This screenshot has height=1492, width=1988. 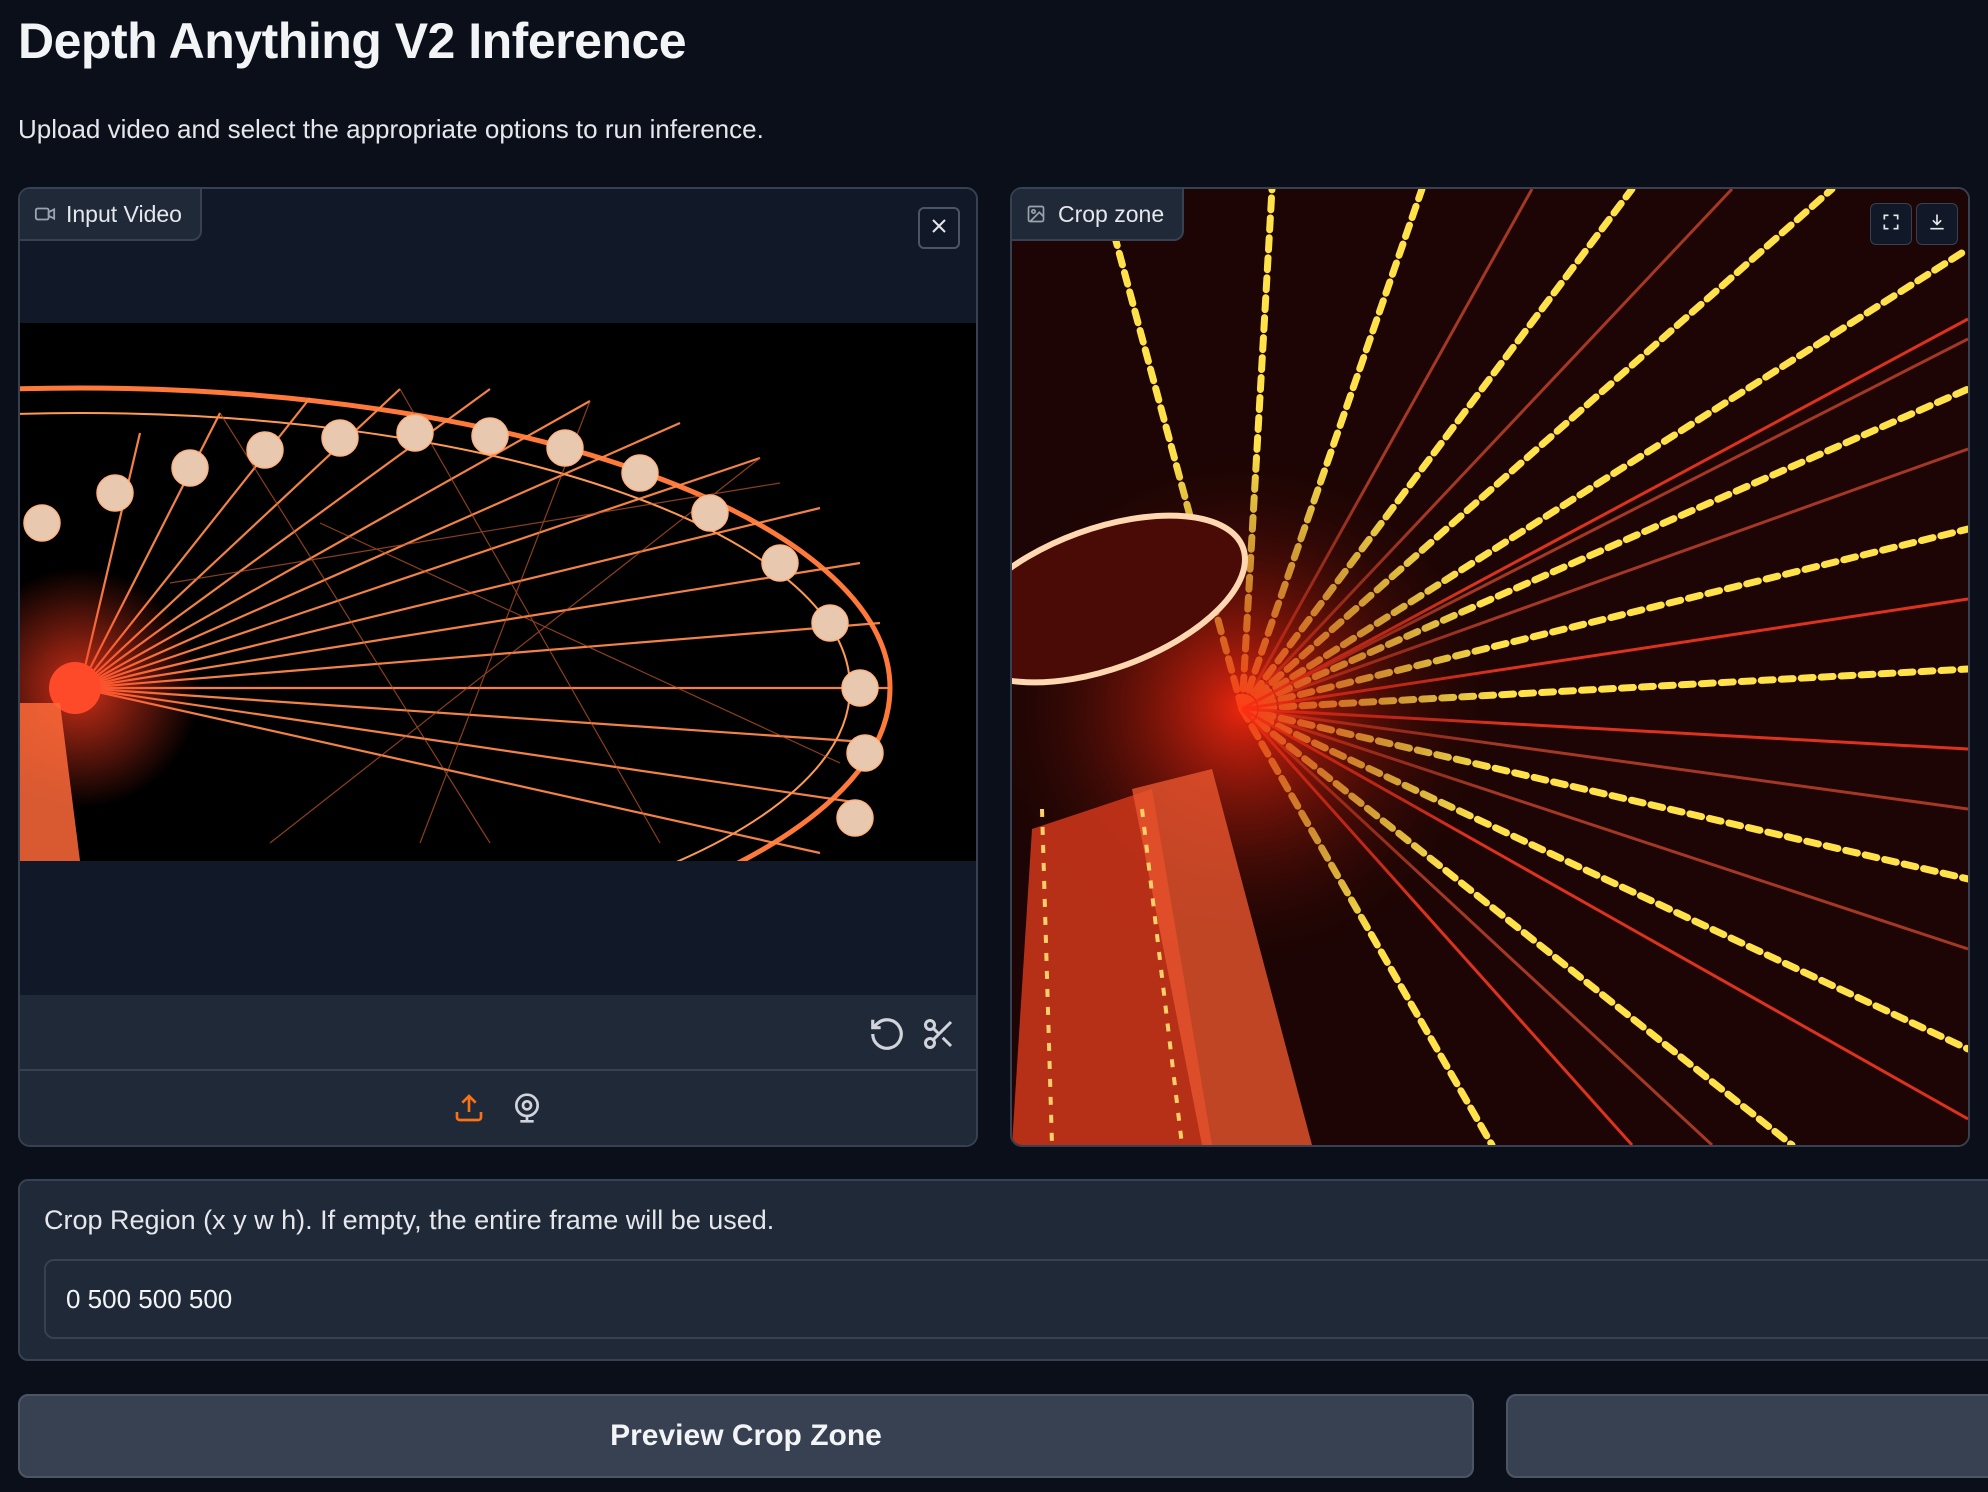 What do you see at coordinates (1111, 213) in the screenshot?
I see `crop-zone-label-text: Crop zone` at bounding box center [1111, 213].